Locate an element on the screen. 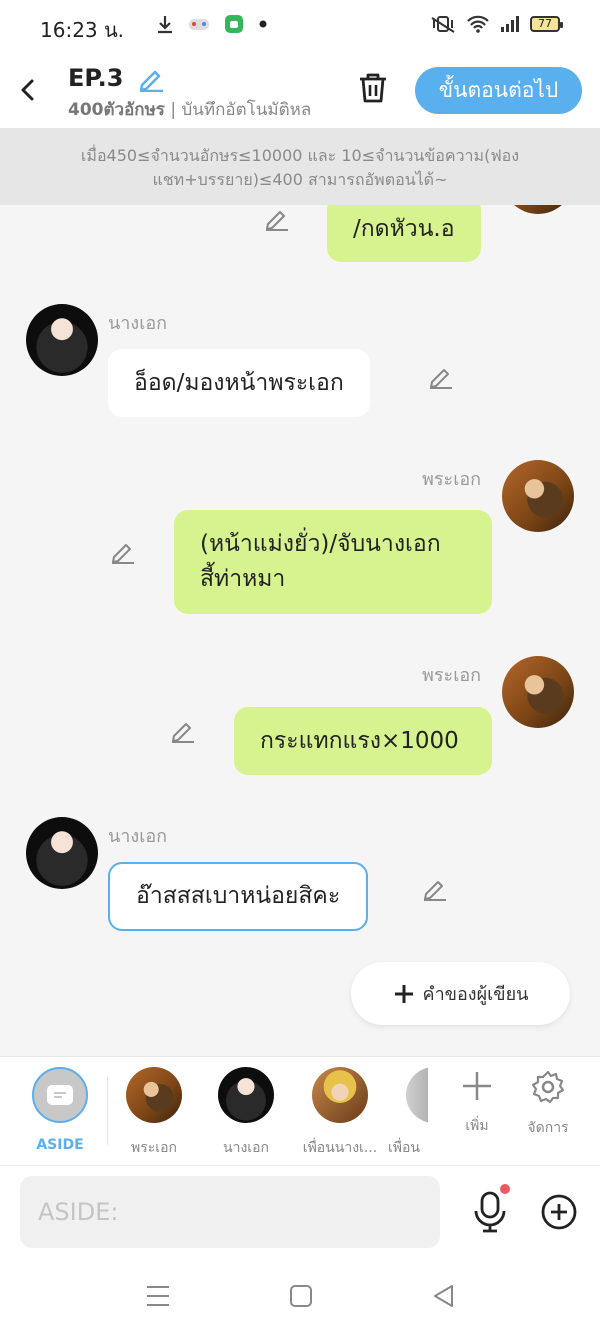 This screenshot has height=1333, width=600. character-heroine: นางเอก is located at coordinates (246, 1113).